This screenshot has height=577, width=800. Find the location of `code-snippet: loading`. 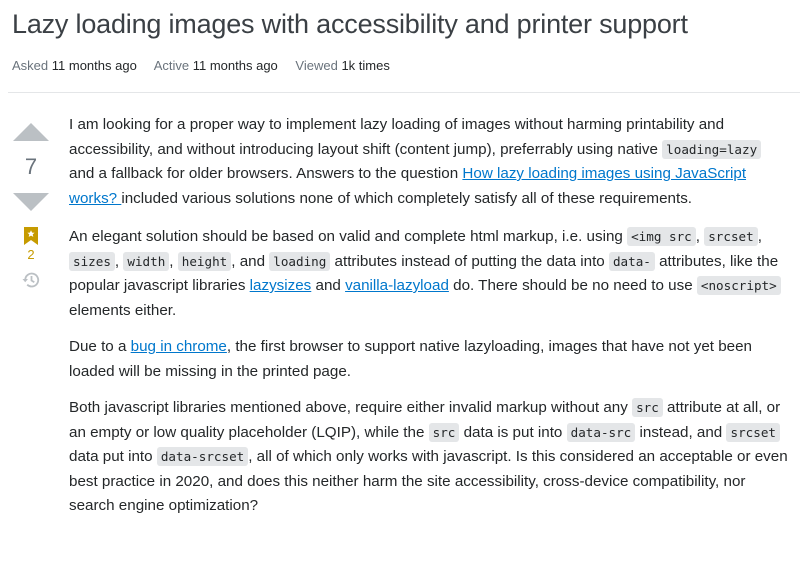

code-snippet: loading is located at coordinates (300, 261).